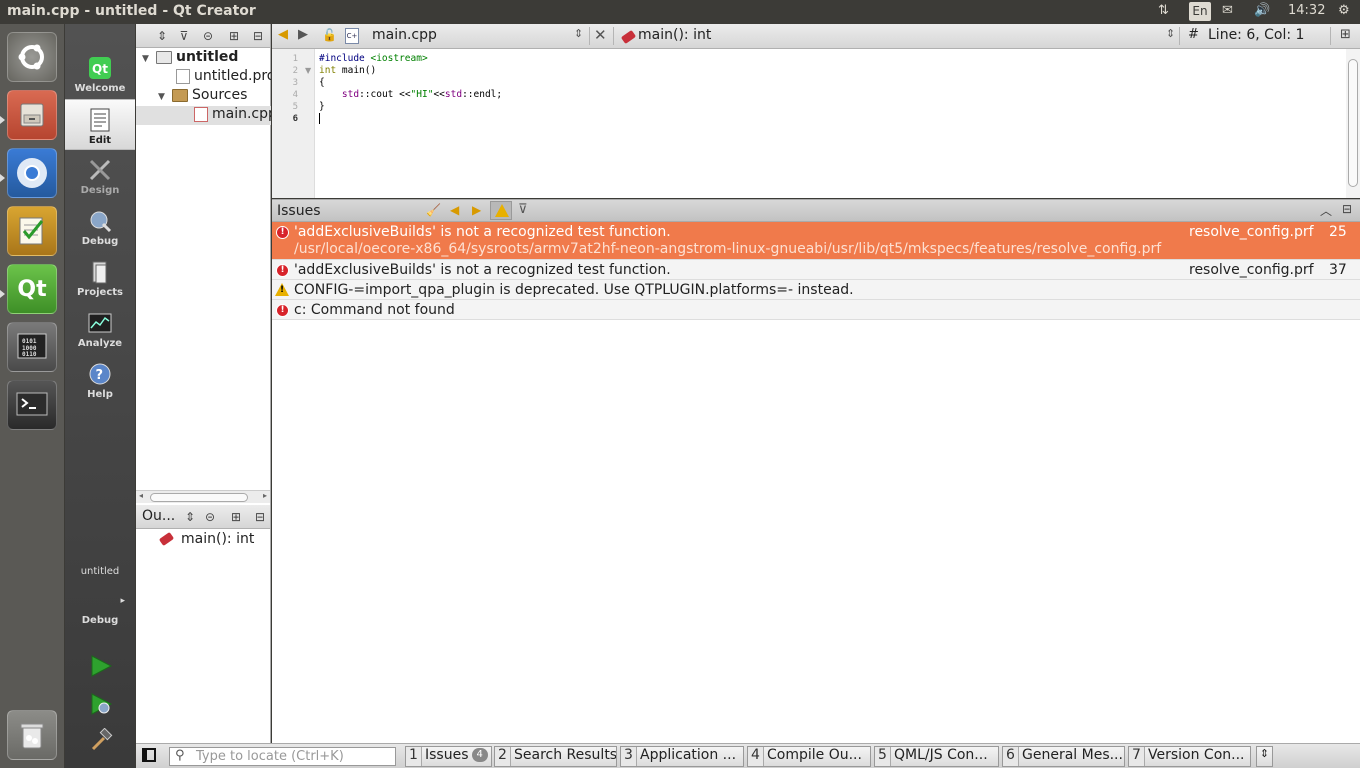  I want to click on clock: 14:32, so click(1306, 10).